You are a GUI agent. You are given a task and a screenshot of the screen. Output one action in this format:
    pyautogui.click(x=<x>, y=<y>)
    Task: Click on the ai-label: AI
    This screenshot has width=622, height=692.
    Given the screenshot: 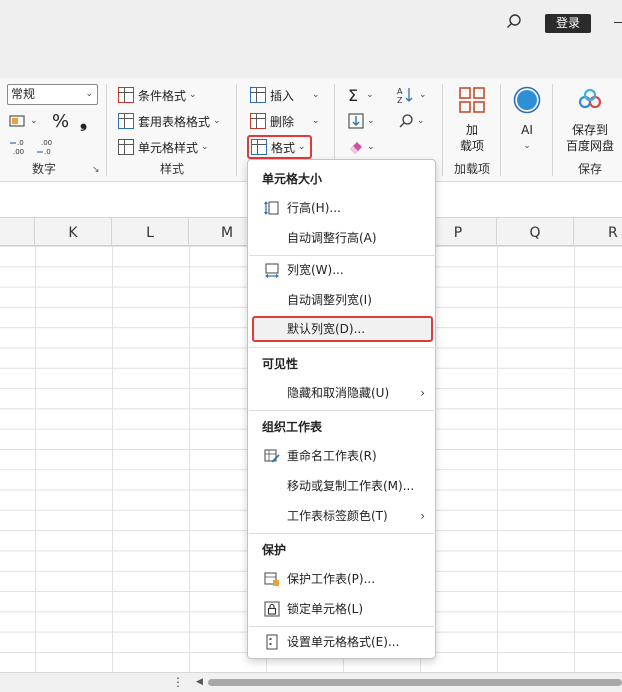 What is the action you would take?
    pyautogui.click(x=527, y=130)
    